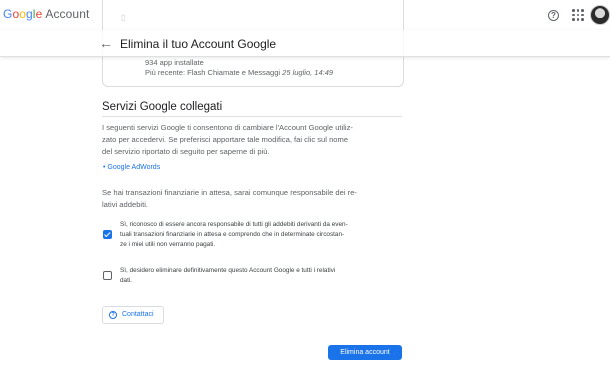 The width and height of the screenshot is (610, 368). Describe the element at coordinates (107, 275) in the screenshot. I see `delete-confirm-checkbox` at that location.